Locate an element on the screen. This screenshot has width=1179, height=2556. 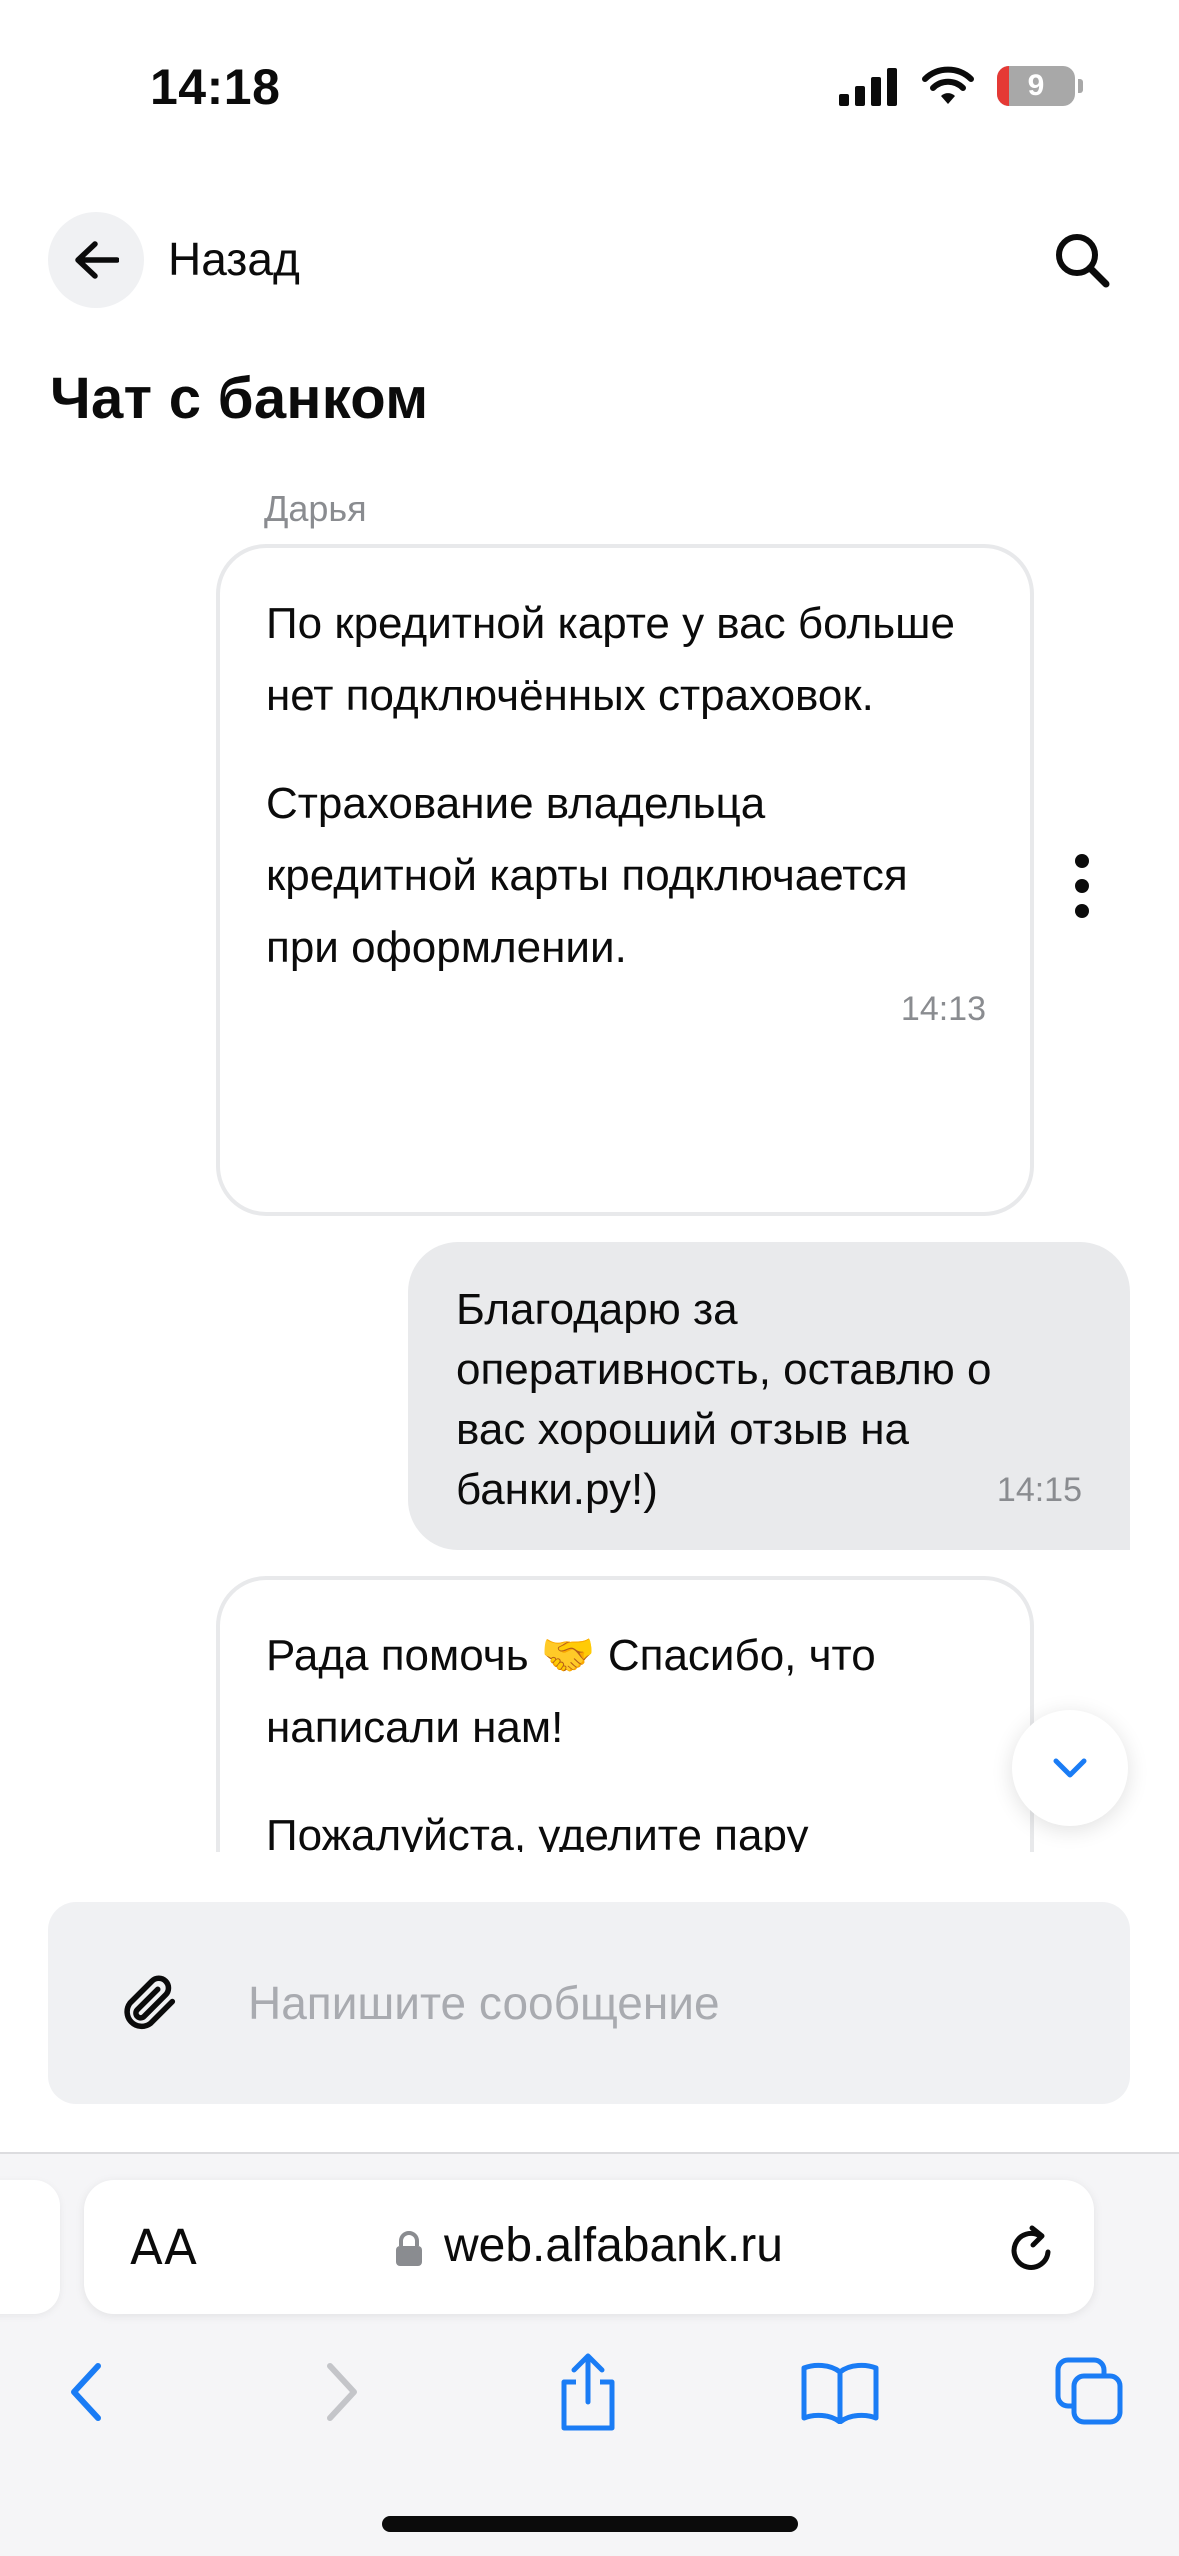
nav-forward-button is located at coordinates (342, 2392).